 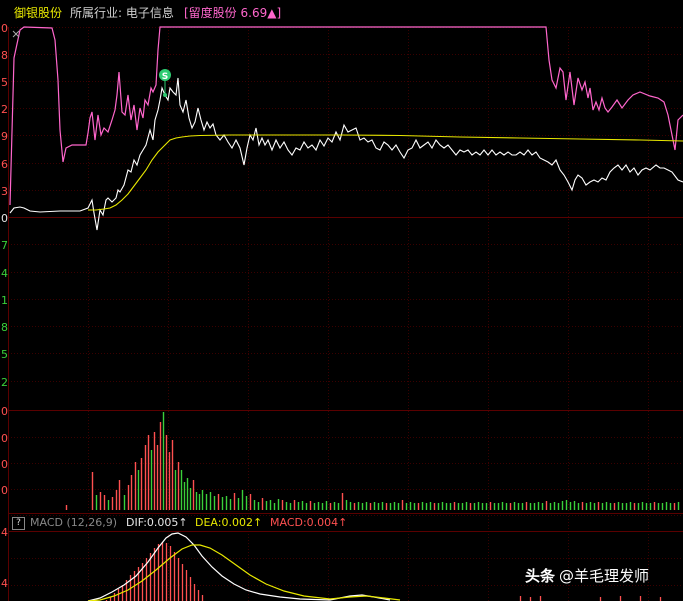 I want to click on macd-histogram-value: MACD:0.004↑, so click(x=309, y=522).